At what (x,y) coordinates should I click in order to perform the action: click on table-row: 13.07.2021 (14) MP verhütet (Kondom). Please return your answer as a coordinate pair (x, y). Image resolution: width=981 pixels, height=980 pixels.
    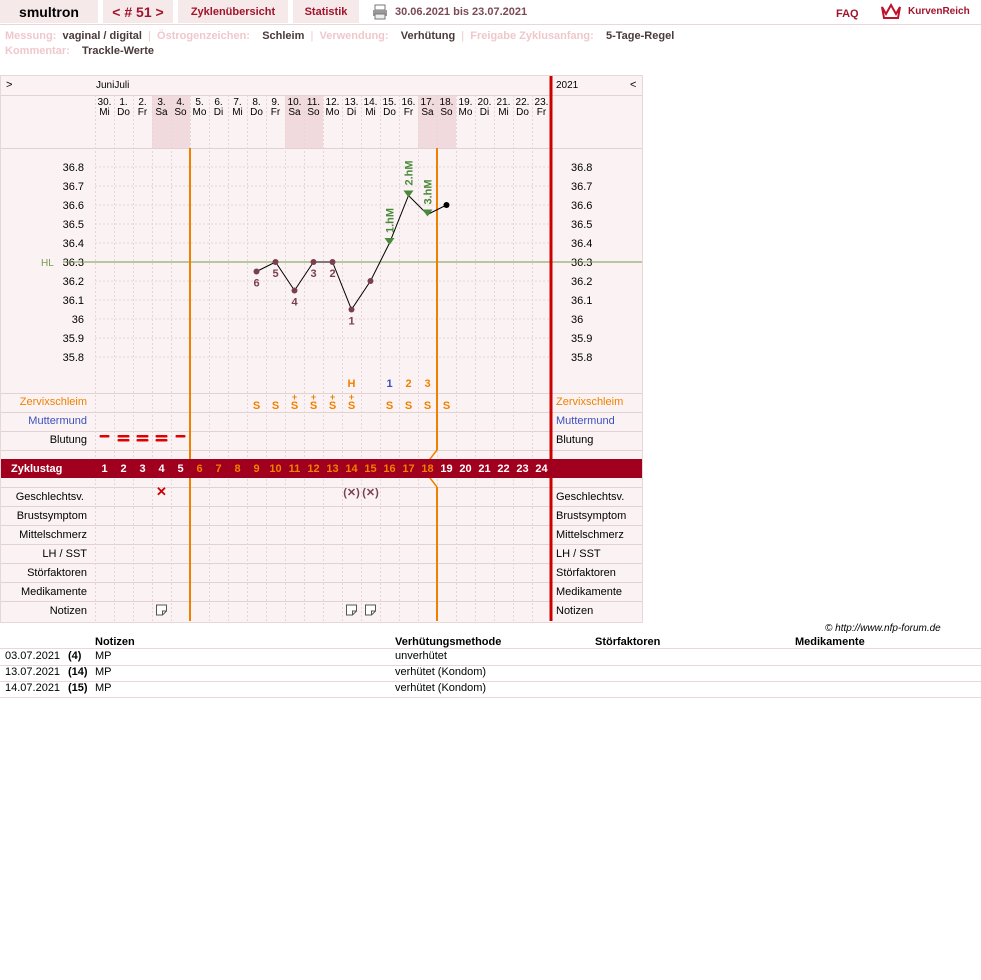
    Looking at the image, I should click on (490, 673).